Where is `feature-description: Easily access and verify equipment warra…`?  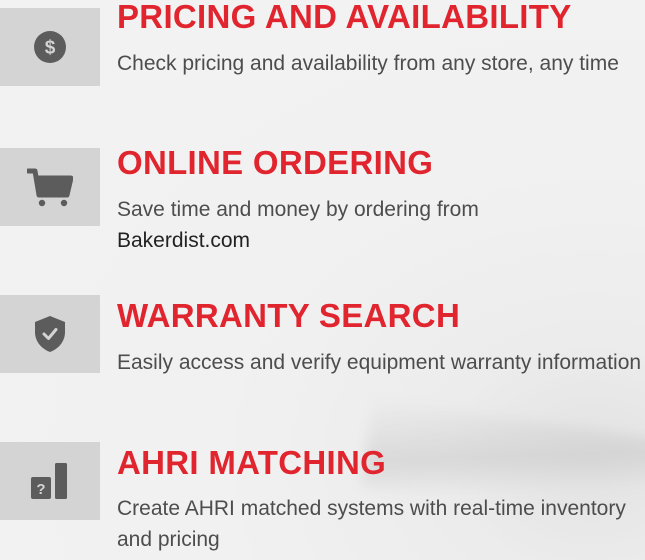 feature-description: Easily access and verify equipment warra… is located at coordinates (379, 362).